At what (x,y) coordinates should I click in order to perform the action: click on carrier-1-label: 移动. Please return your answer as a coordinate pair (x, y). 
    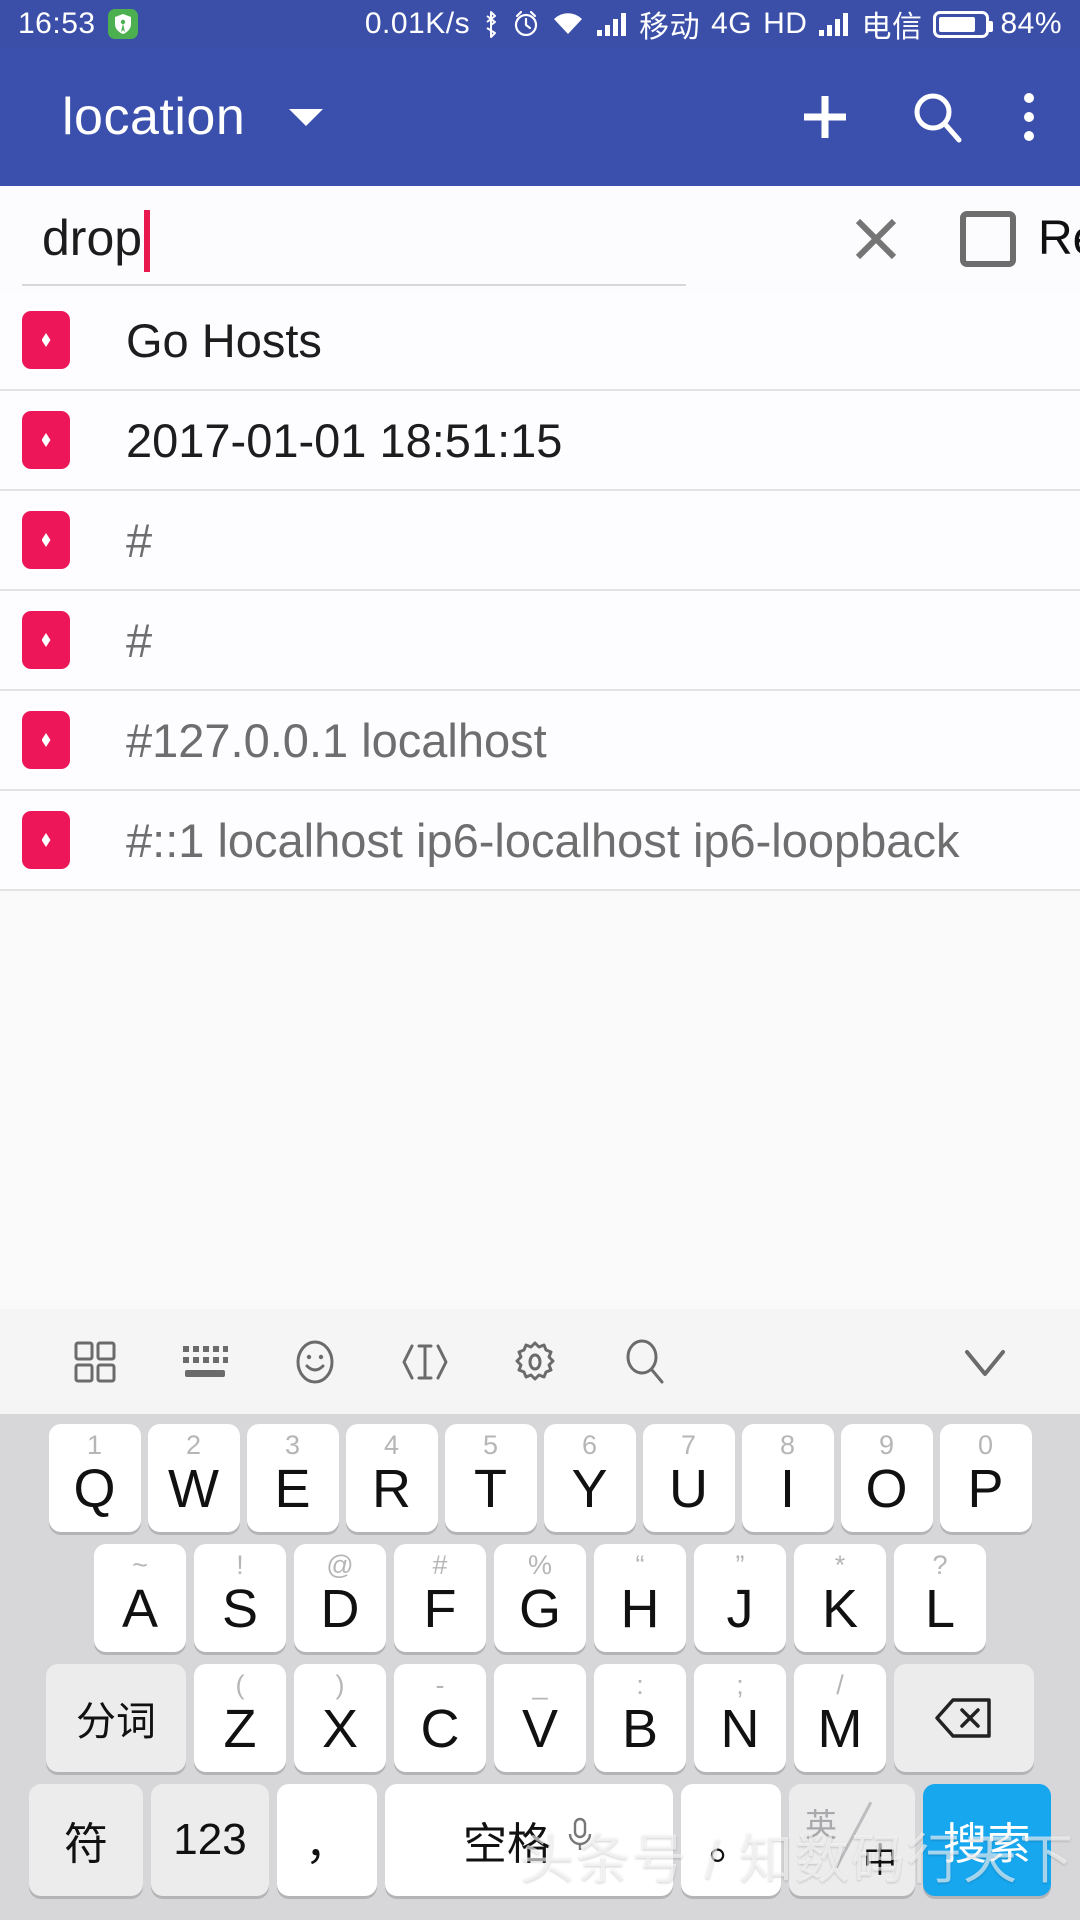
    Looking at the image, I should click on (670, 27).